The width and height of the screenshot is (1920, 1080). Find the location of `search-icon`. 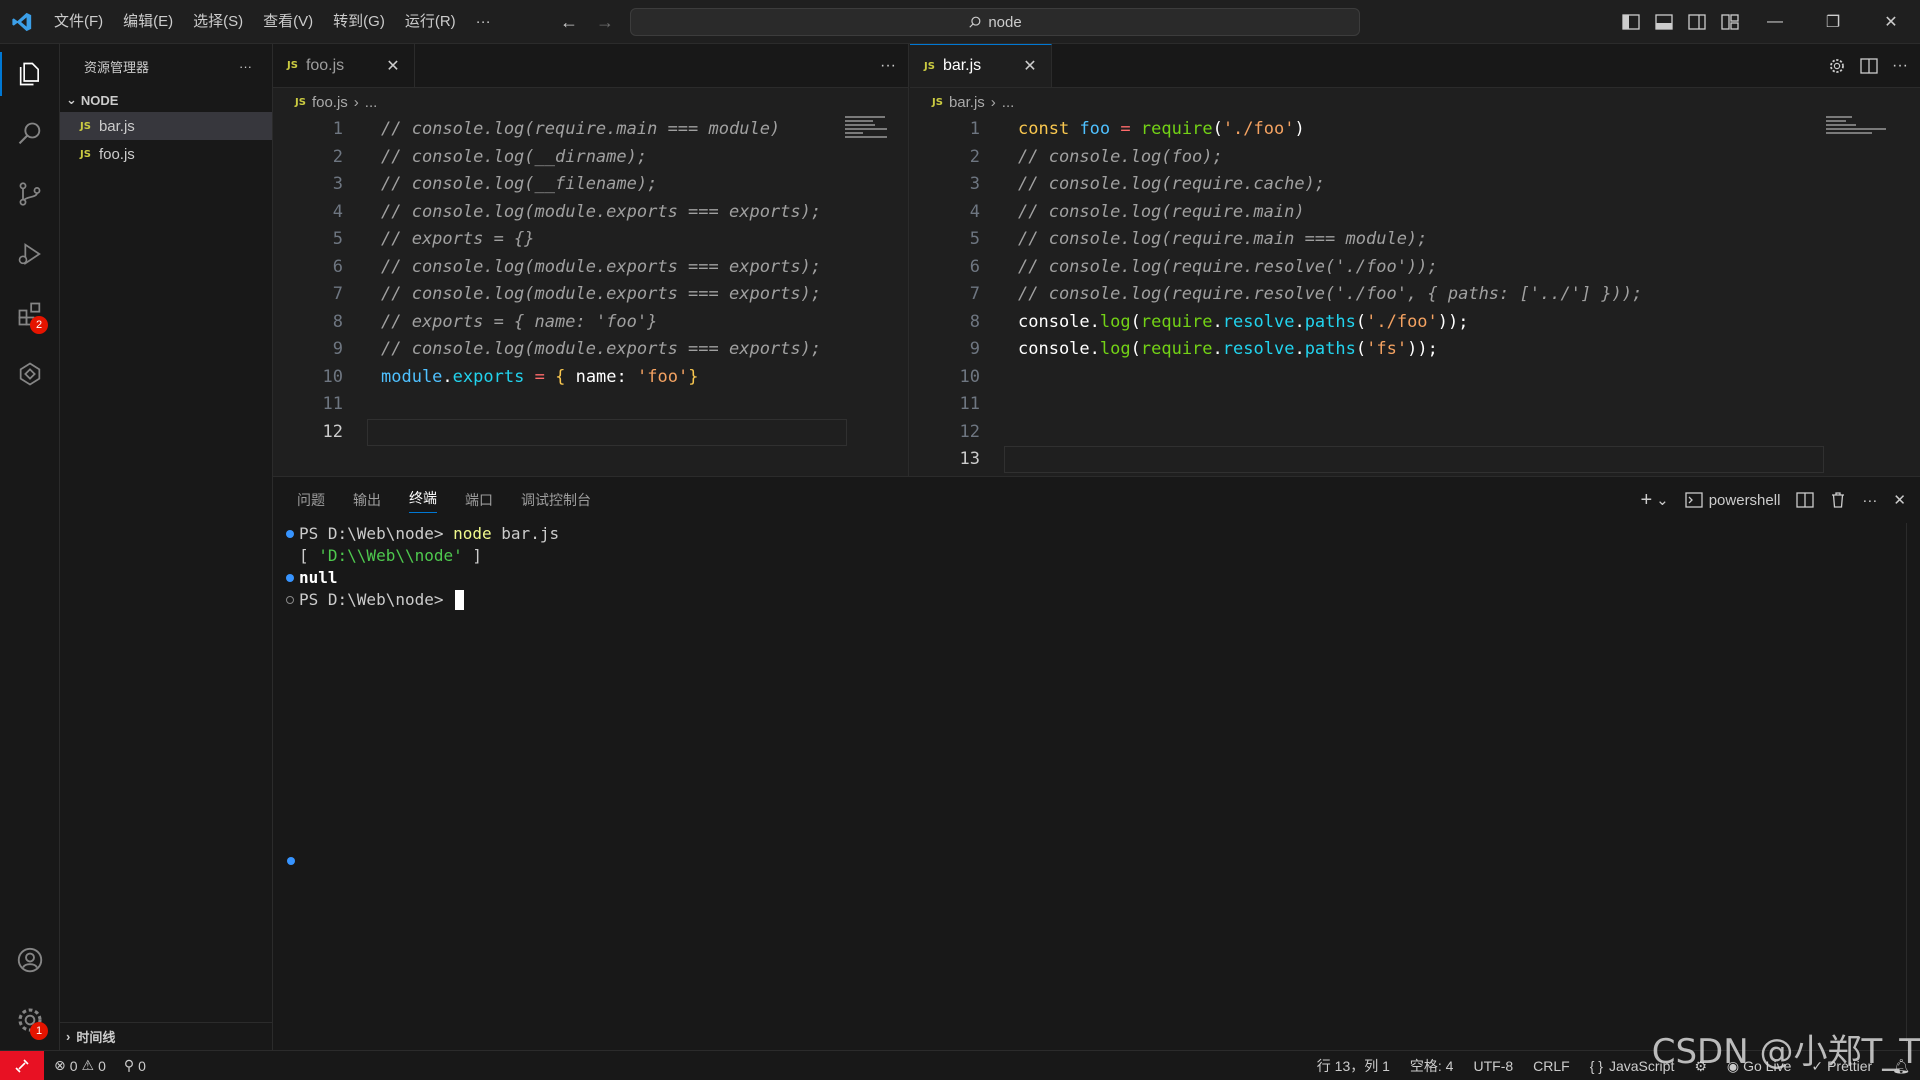

search-icon is located at coordinates (30, 134).